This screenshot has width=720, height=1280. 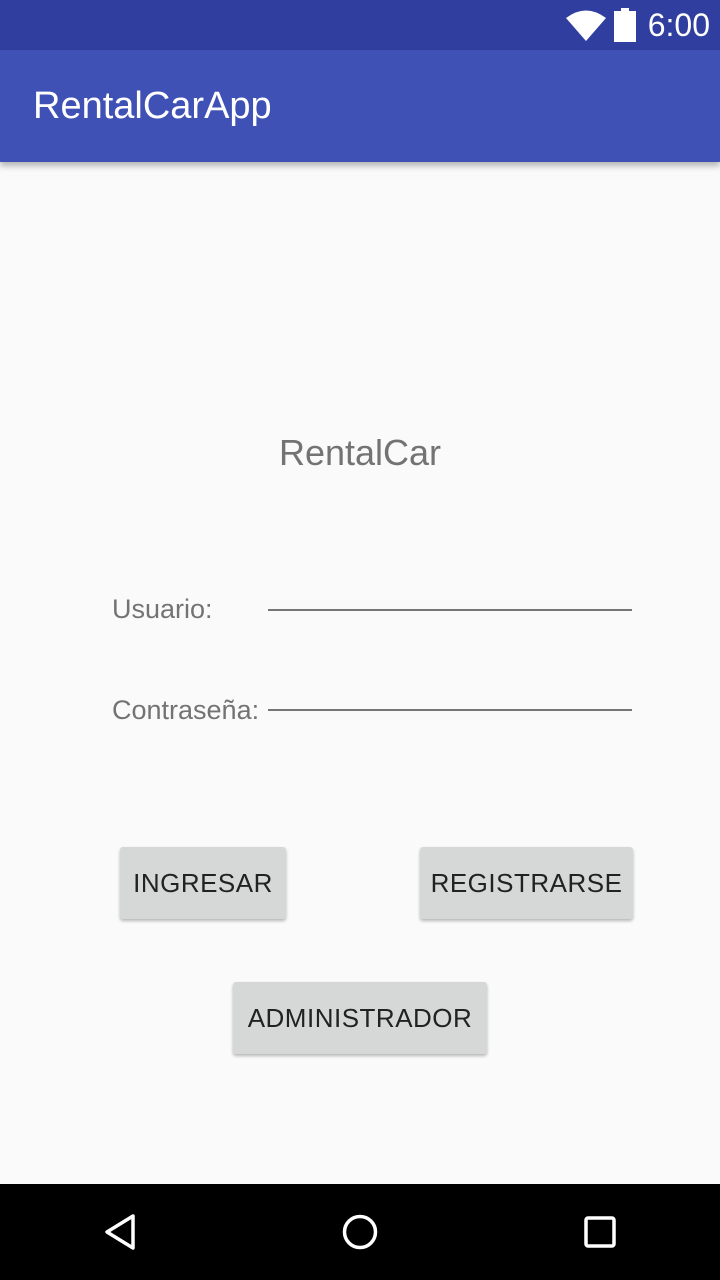 I want to click on page-title: RentalCar, so click(x=360, y=452).